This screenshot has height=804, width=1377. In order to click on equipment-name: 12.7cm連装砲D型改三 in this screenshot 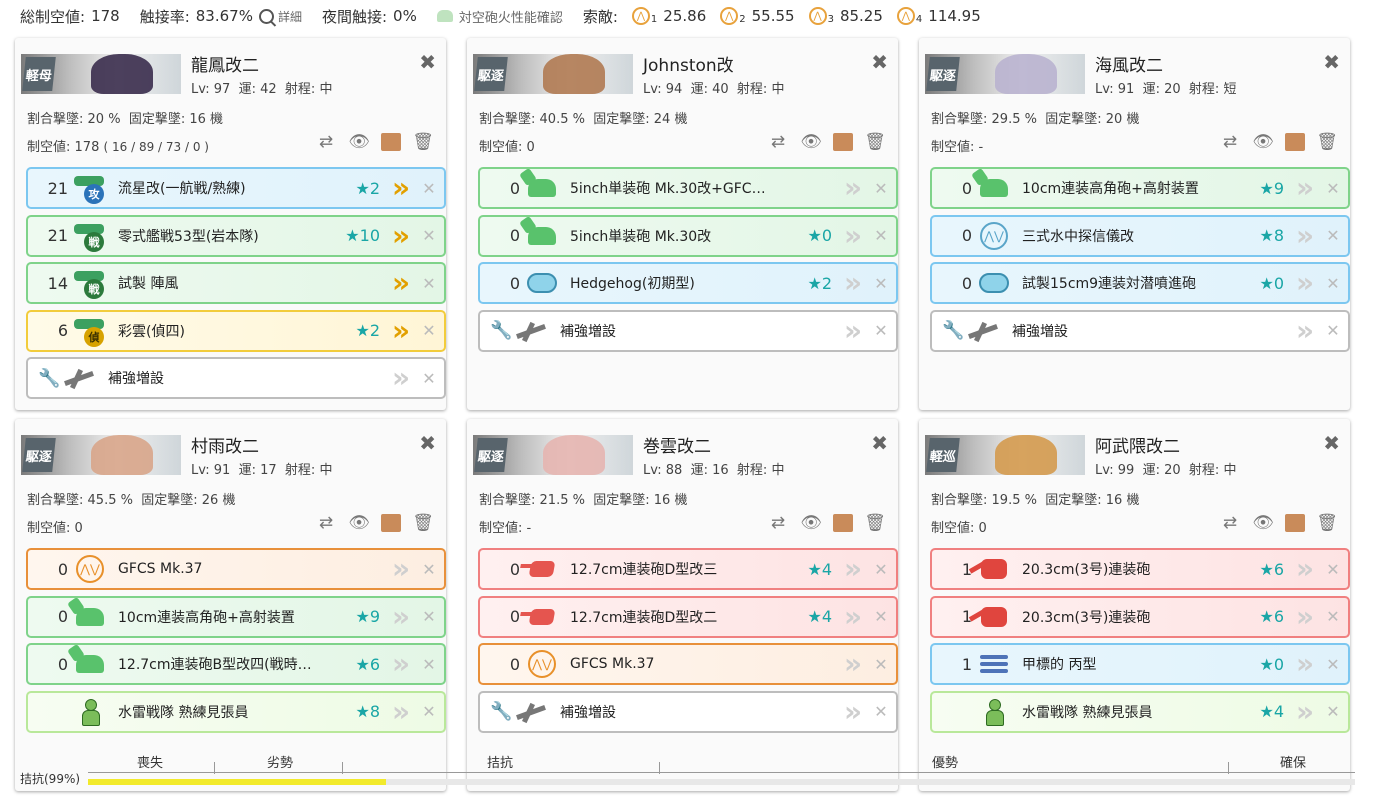, I will do `click(671, 569)`.